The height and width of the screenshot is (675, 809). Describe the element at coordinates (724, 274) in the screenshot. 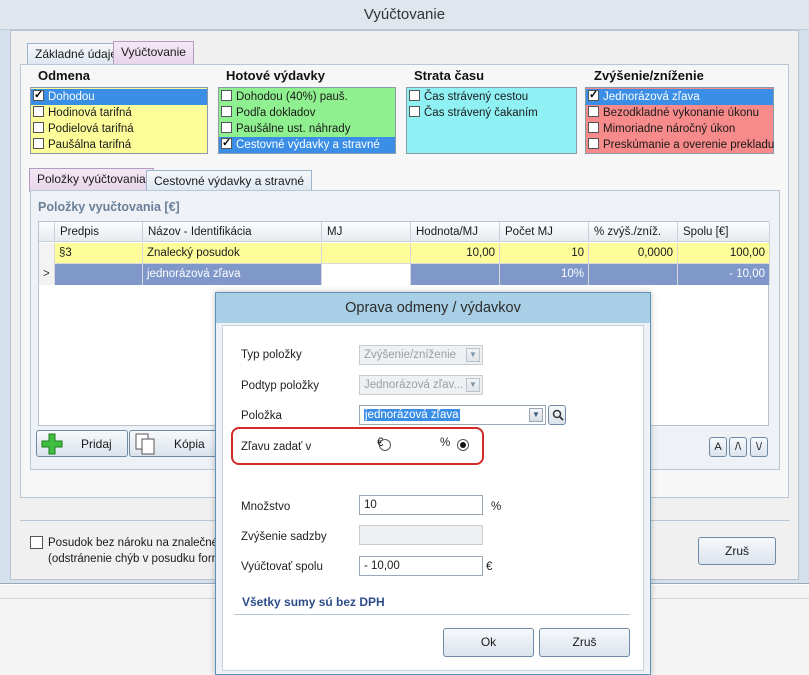

I see `cell-spolu: - 10,00` at that location.